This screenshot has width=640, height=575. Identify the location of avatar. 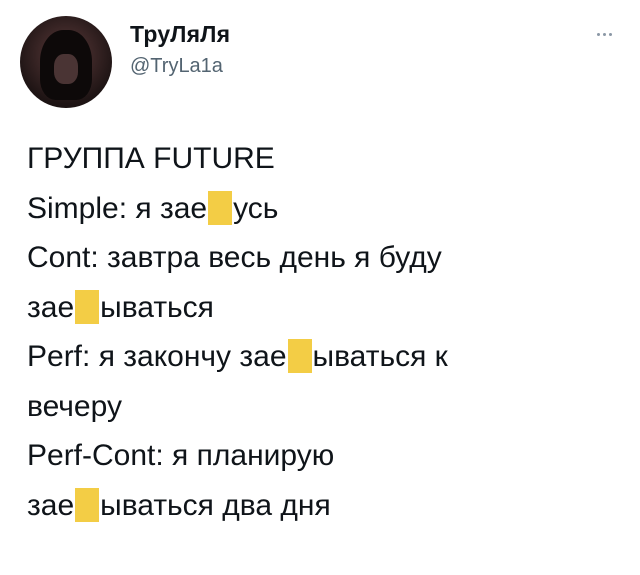
(66, 62).